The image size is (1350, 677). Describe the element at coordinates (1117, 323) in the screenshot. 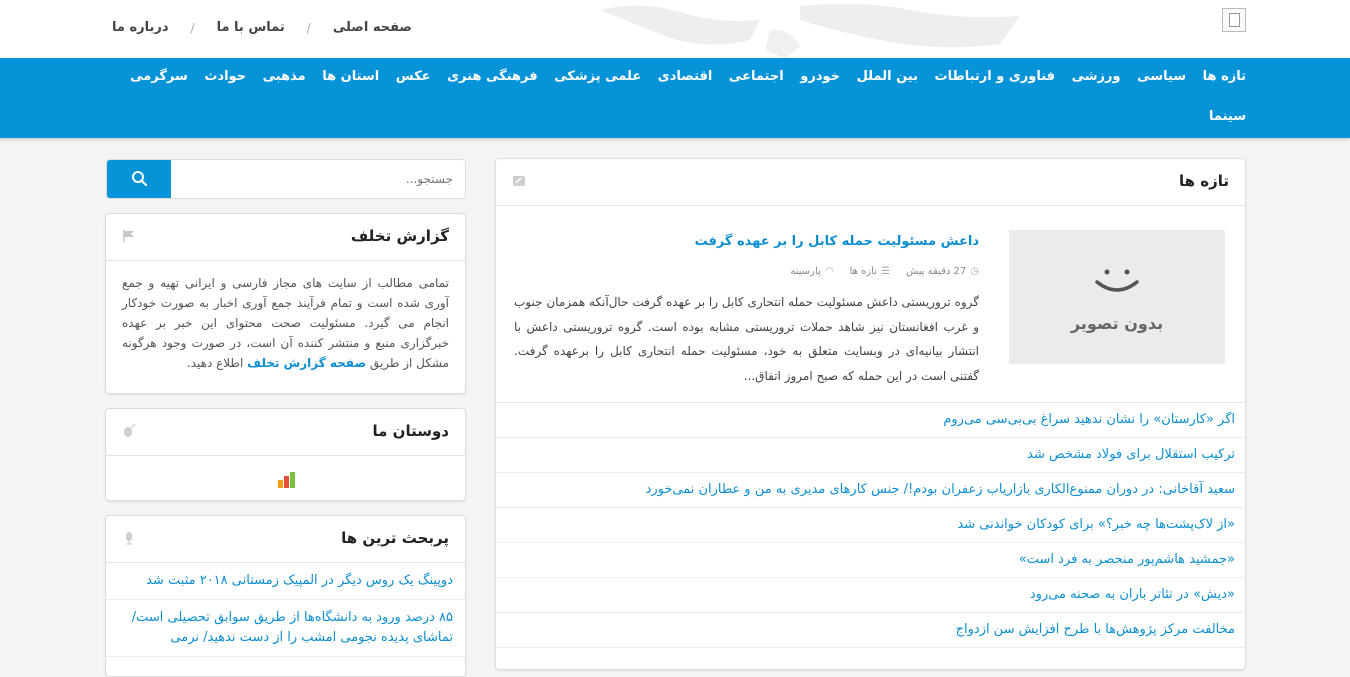

I see `no-image-label: بدون تصویر` at that location.